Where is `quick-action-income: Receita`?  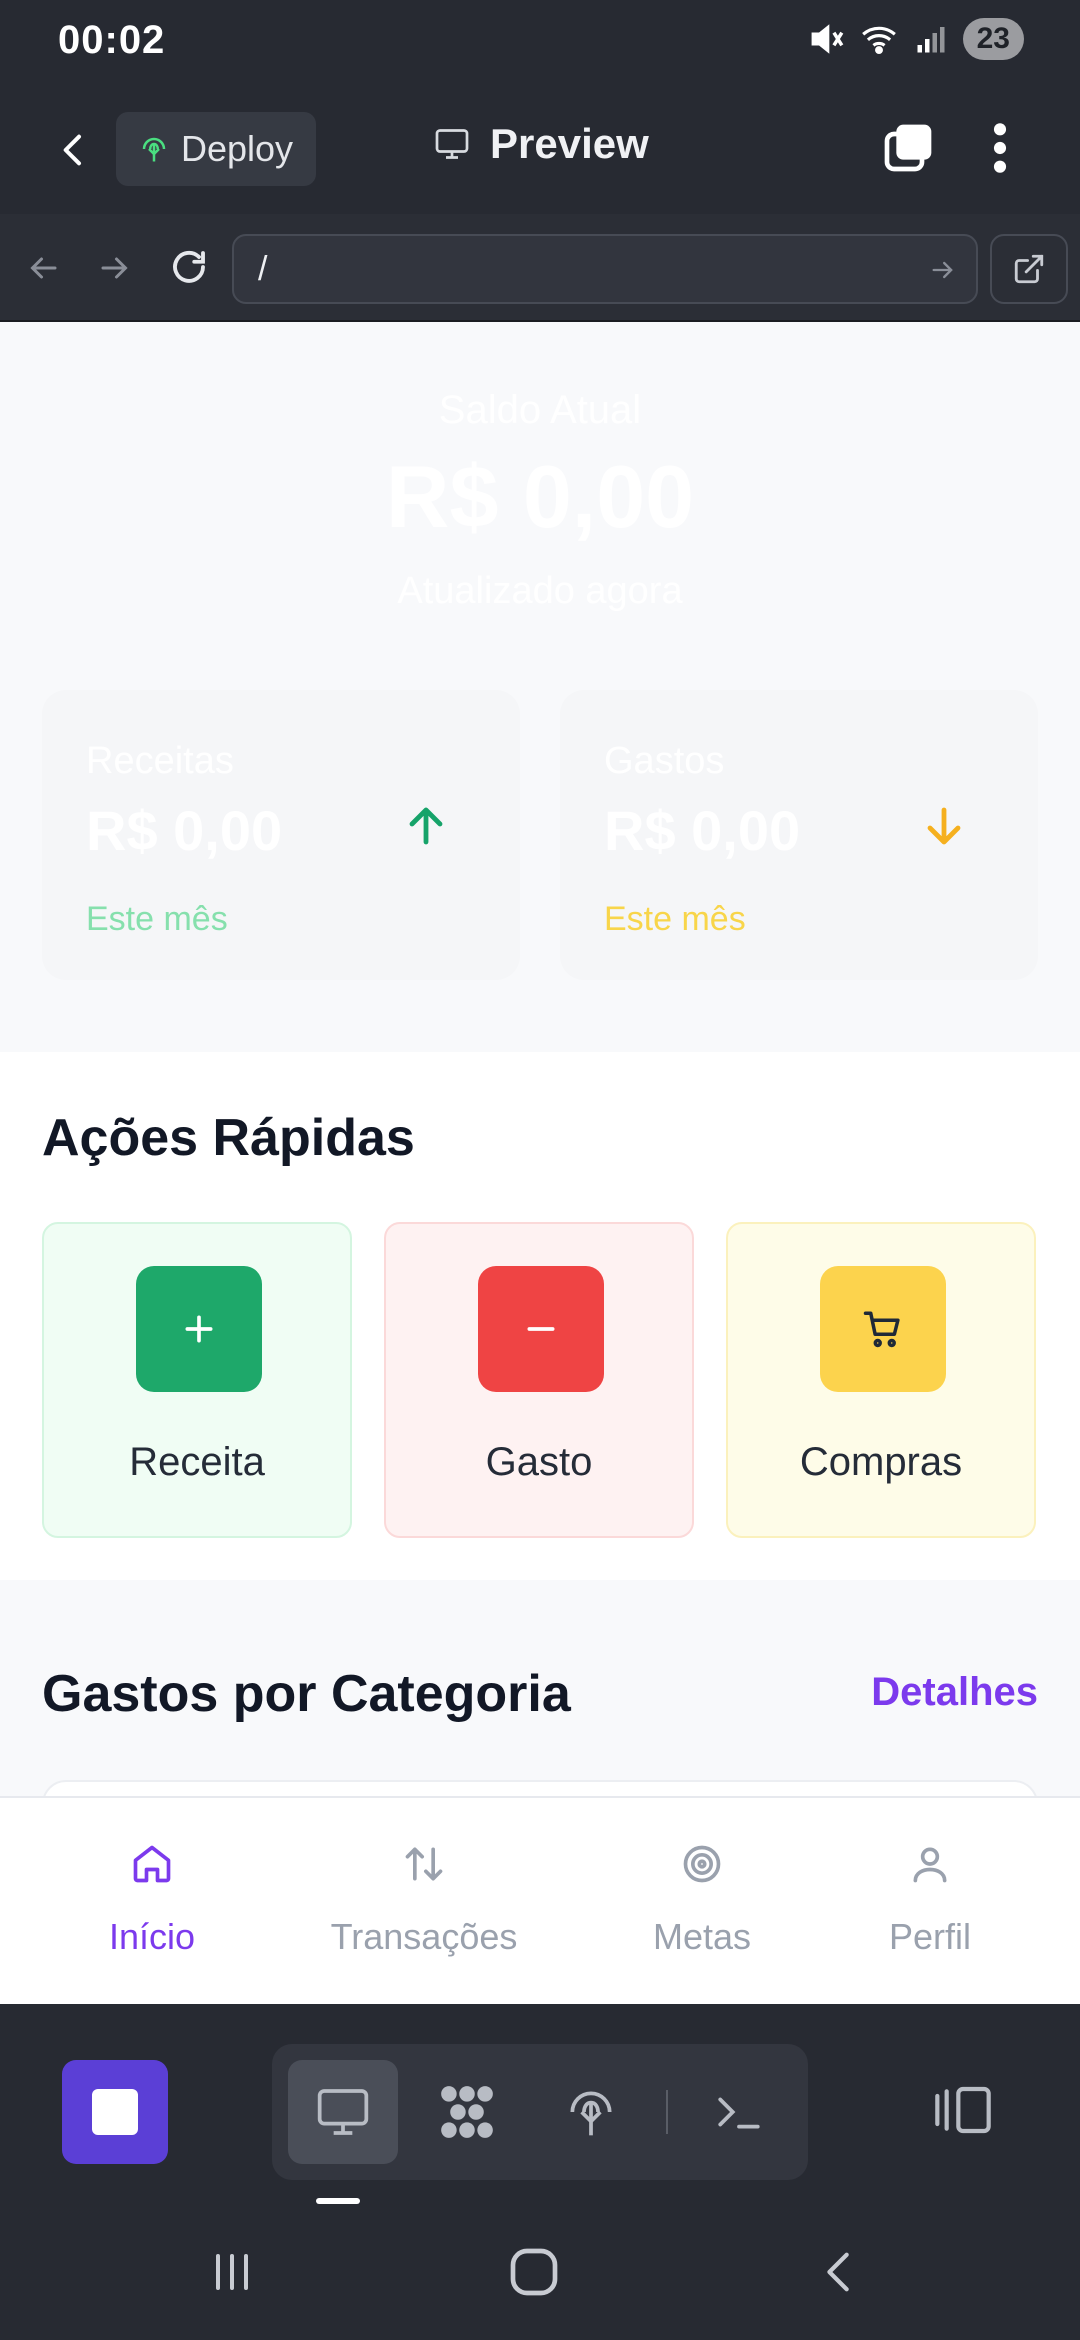
quick-action-income: Receita is located at coordinates (197, 1380).